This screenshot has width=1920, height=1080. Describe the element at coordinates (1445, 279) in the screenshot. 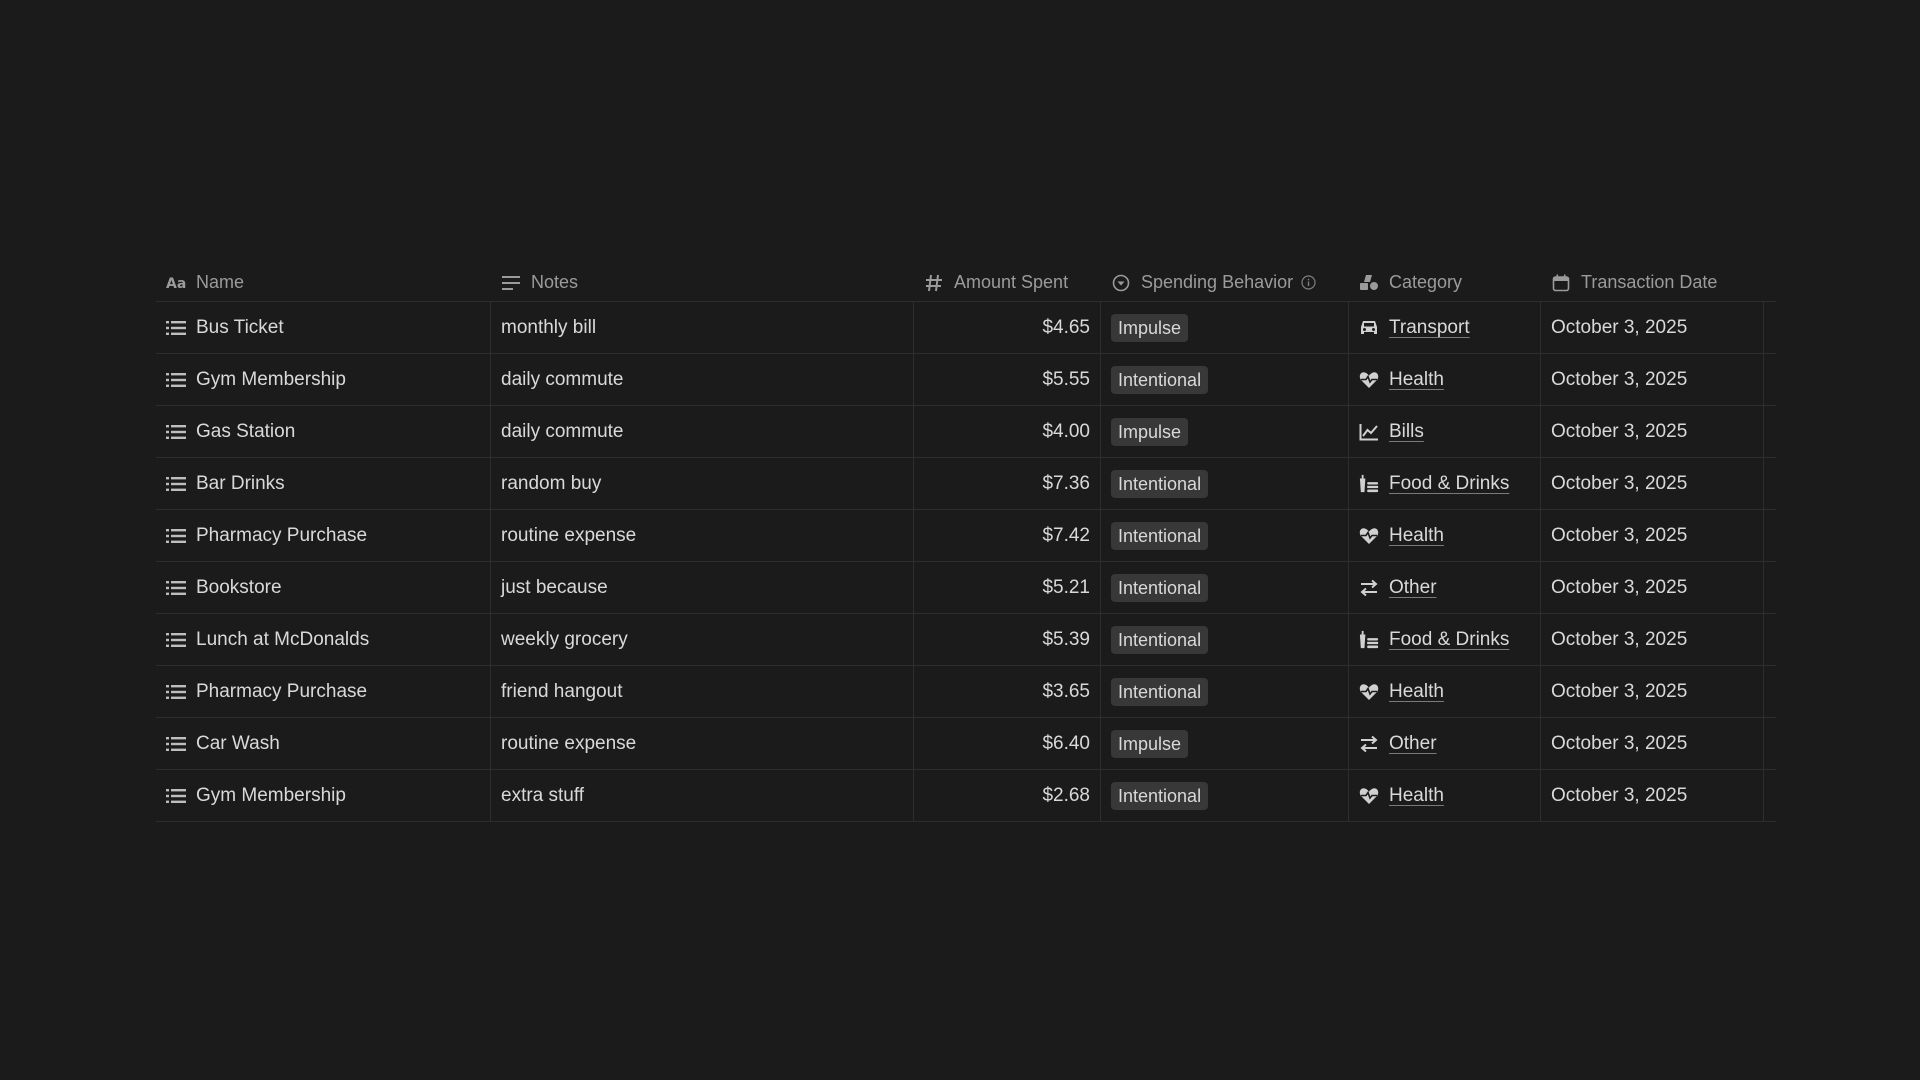

I see `column-header-category: Category` at that location.